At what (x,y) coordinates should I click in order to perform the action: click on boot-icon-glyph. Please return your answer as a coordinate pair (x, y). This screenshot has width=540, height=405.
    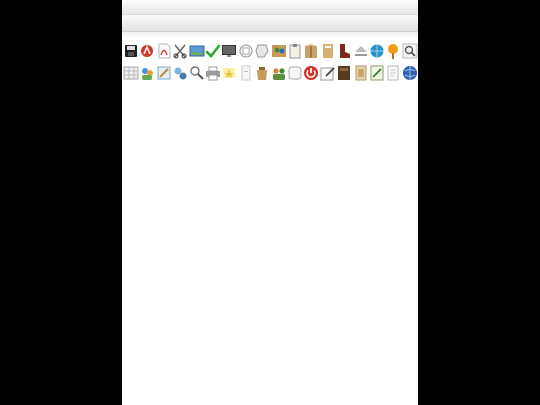
    Looking at the image, I should click on (345, 51).